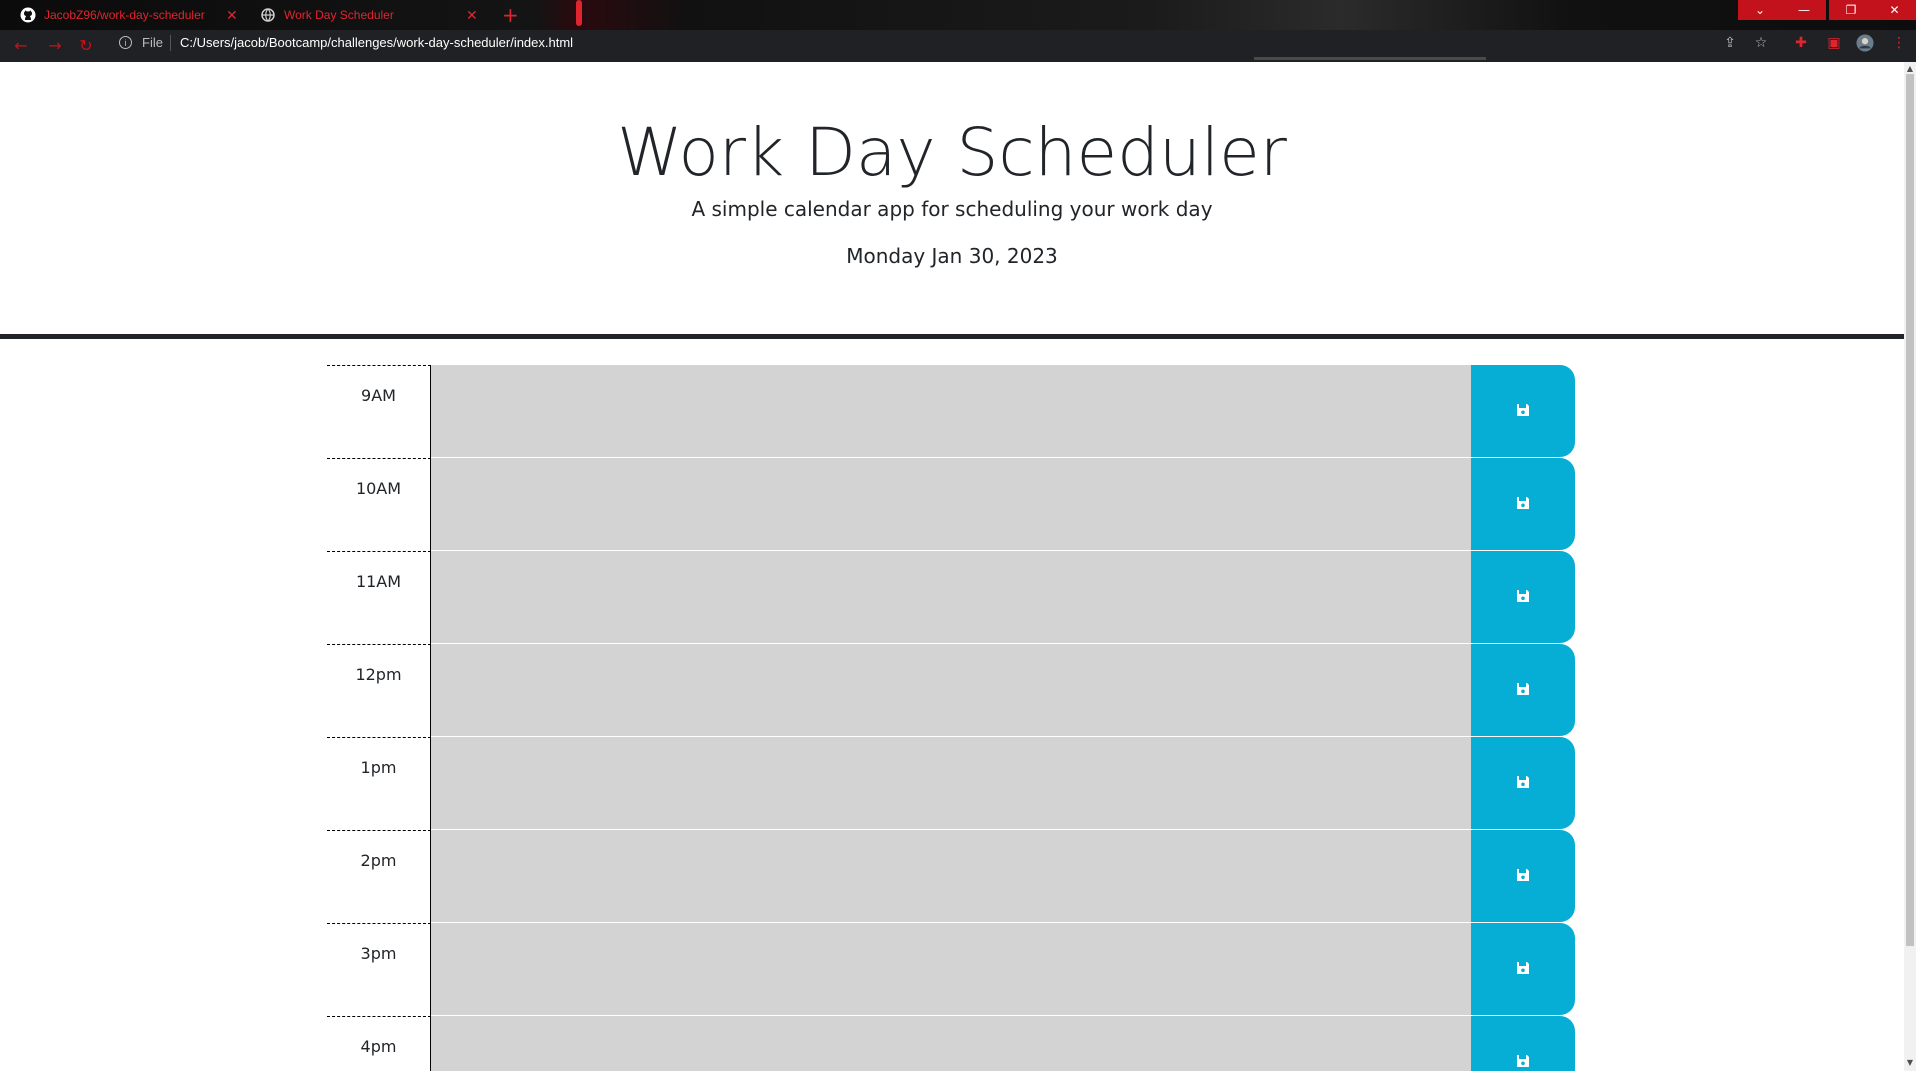 This screenshot has height=1071, width=1916. Describe the element at coordinates (379, 876) in the screenshot. I see `hour-label: 2pm` at that location.